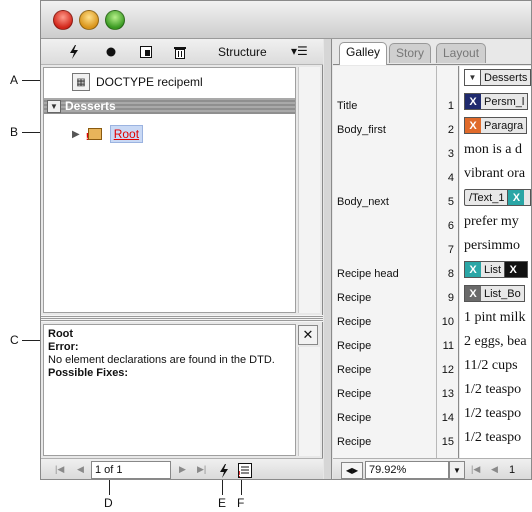 The height and width of the screenshot is (512, 532). Describe the element at coordinates (137, 82) in the screenshot. I see `doctype-row: ▦ DOCTYPE recipeml` at that location.